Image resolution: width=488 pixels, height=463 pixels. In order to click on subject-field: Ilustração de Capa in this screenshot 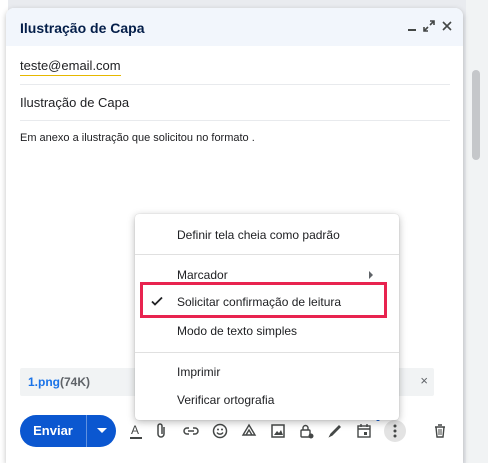, I will do `click(235, 105)`.